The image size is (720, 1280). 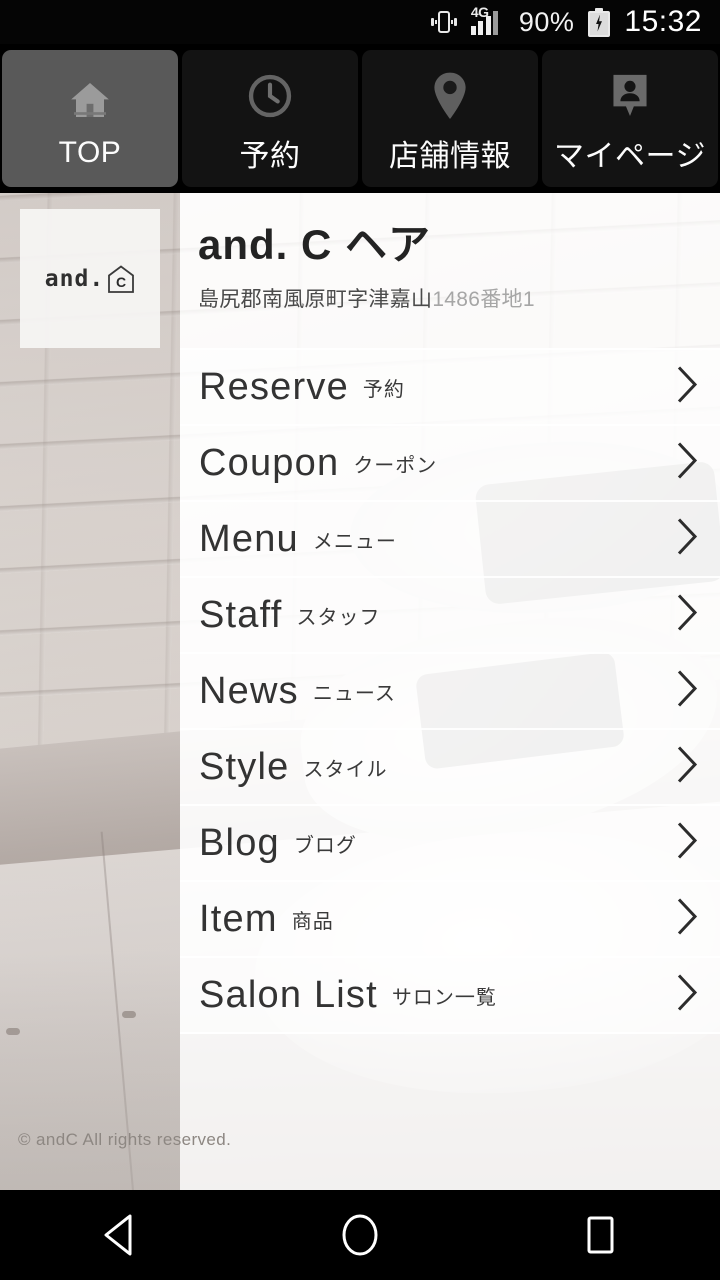 I want to click on logo-text: and., so click(x=74, y=278).